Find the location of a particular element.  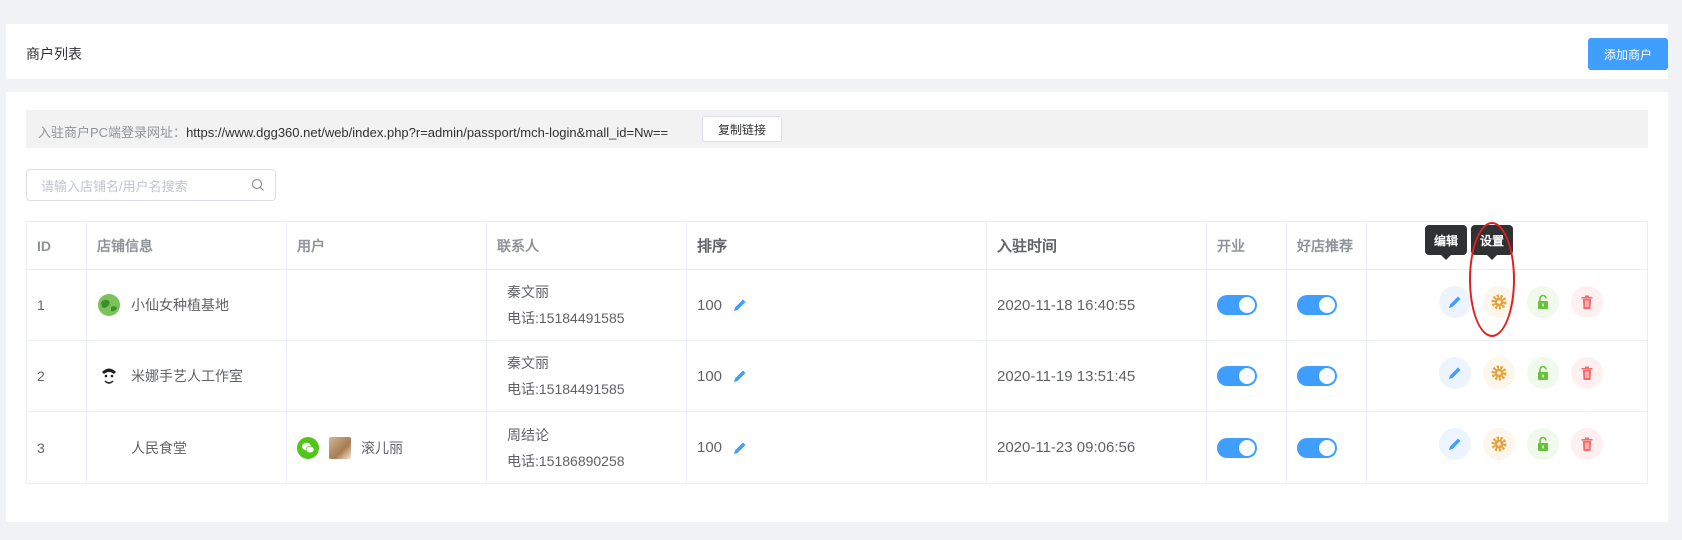

column-header-sort: 排序 is located at coordinates (837, 245).